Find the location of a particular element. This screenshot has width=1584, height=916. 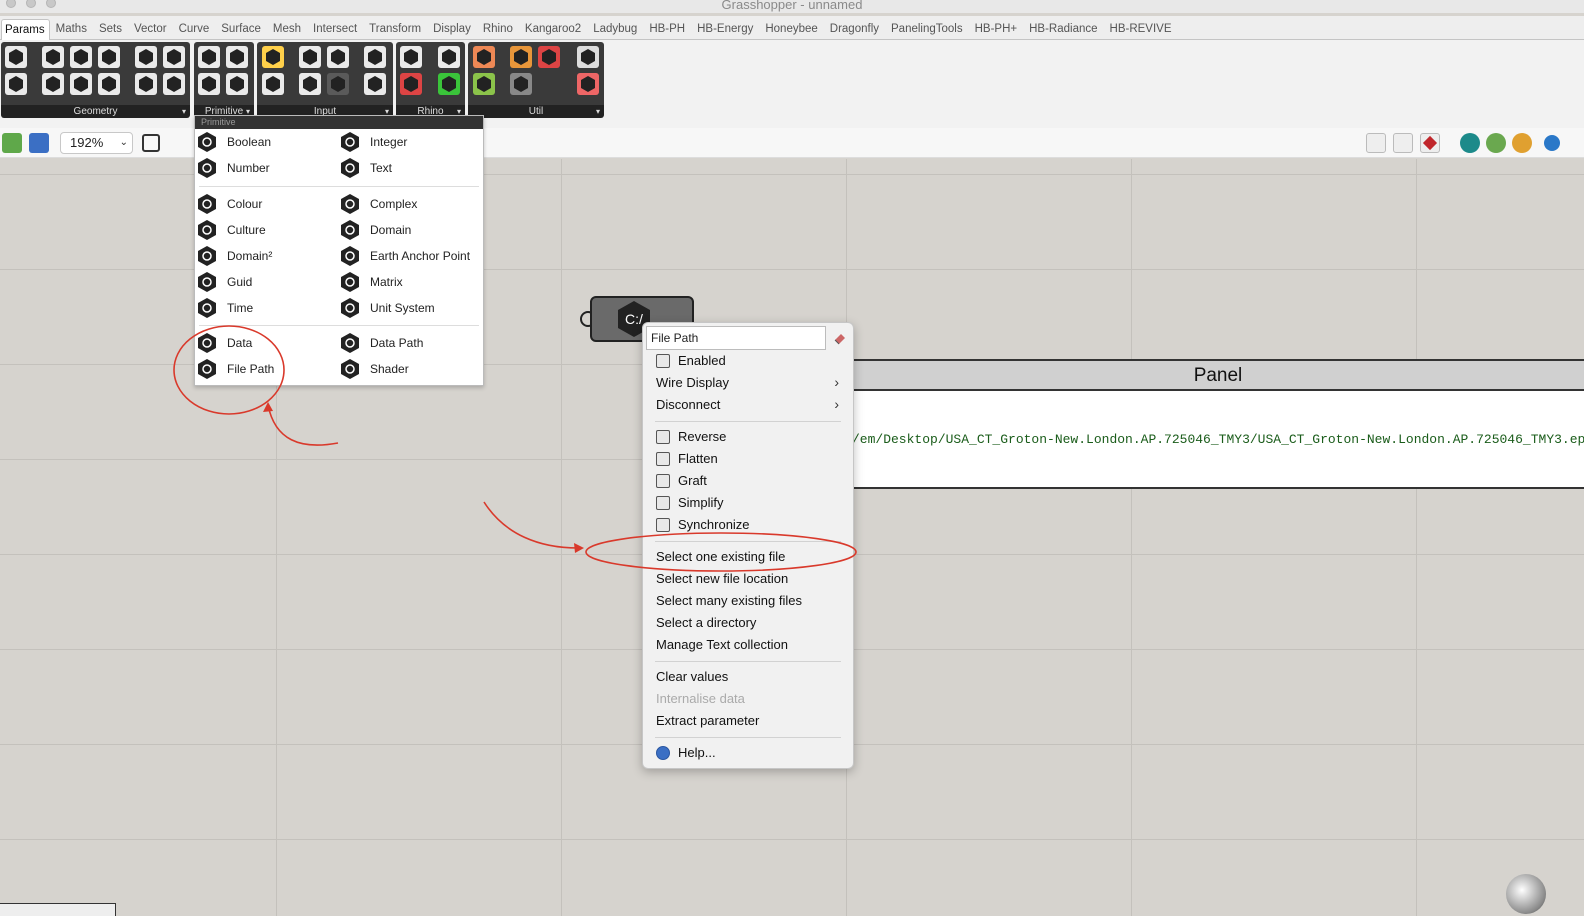

preview-off-icon is located at coordinates (1376, 143).